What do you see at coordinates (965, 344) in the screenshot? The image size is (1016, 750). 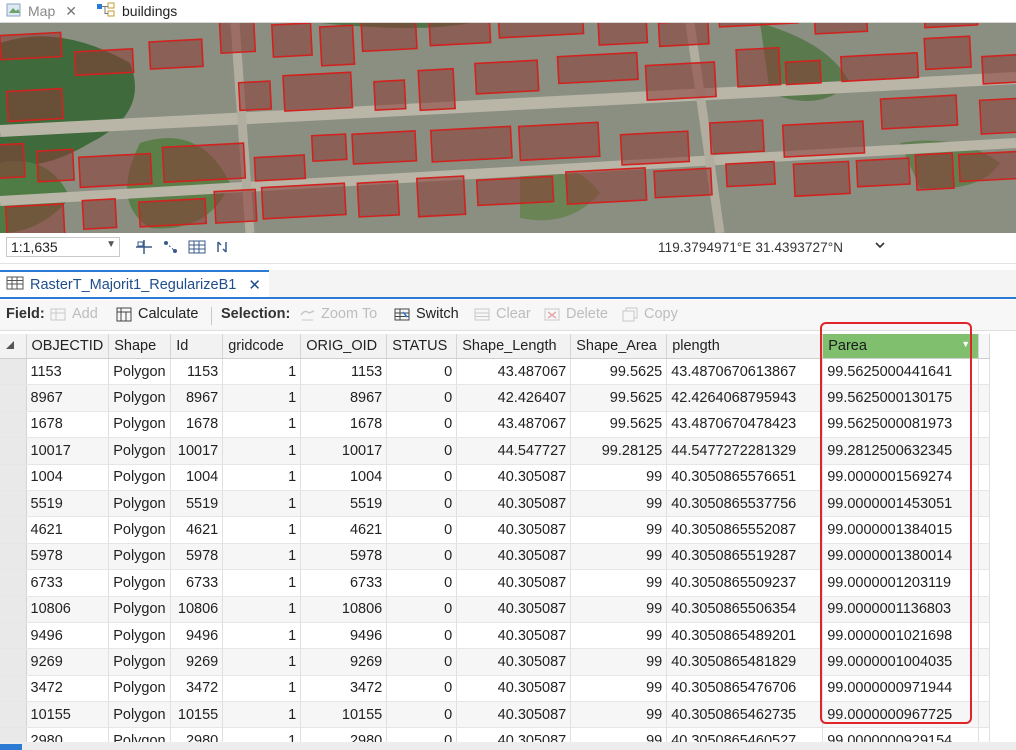 I see `sort-descending-icon: ▼` at bounding box center [965, 344].